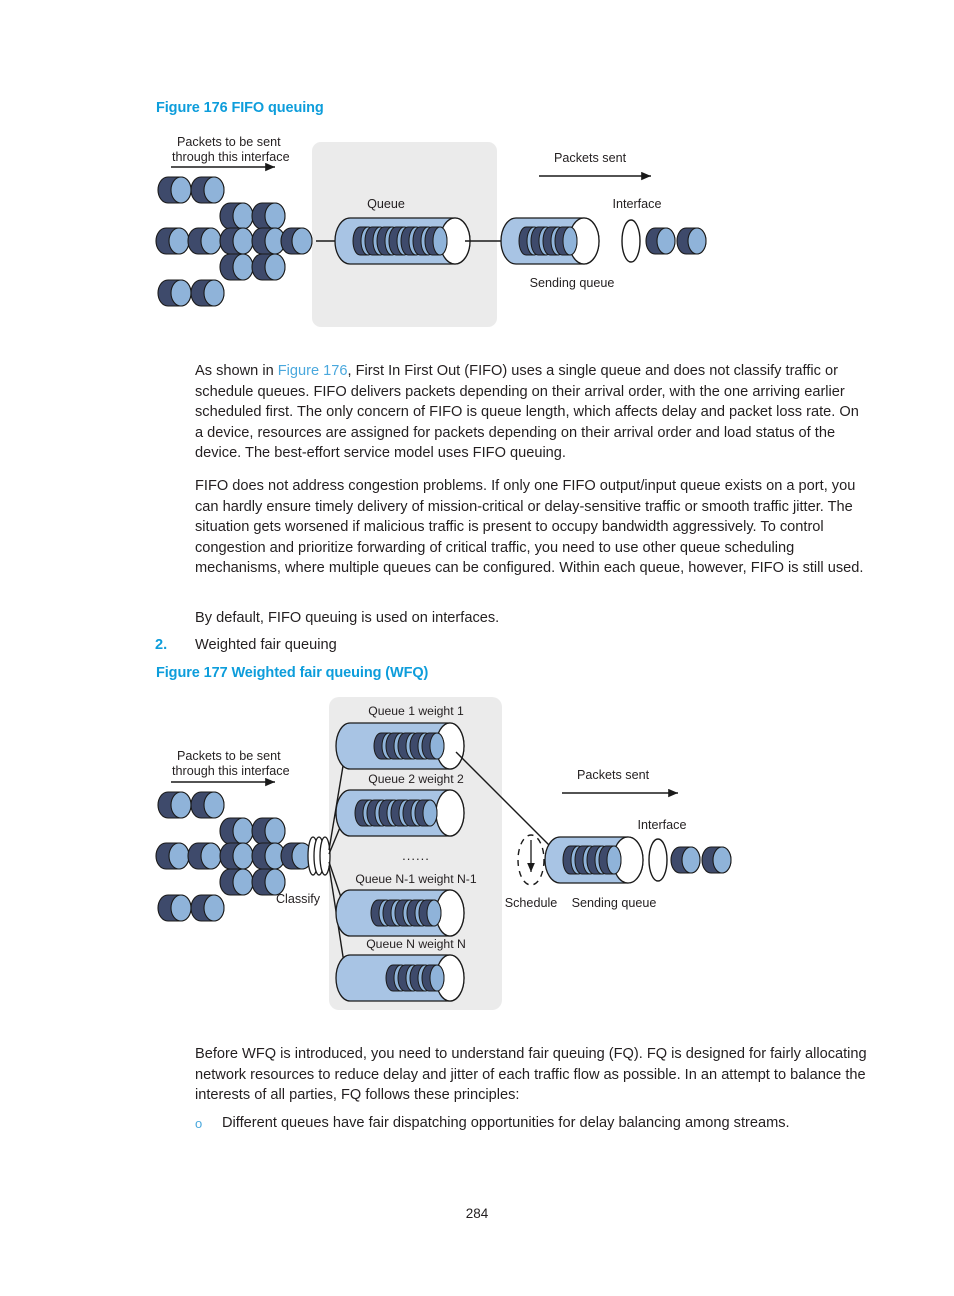 The image size is (954, 1296). Describe the element at coordinates (161, 645) in the screenshot. I see `list-item-2-number: 2.` at that location.